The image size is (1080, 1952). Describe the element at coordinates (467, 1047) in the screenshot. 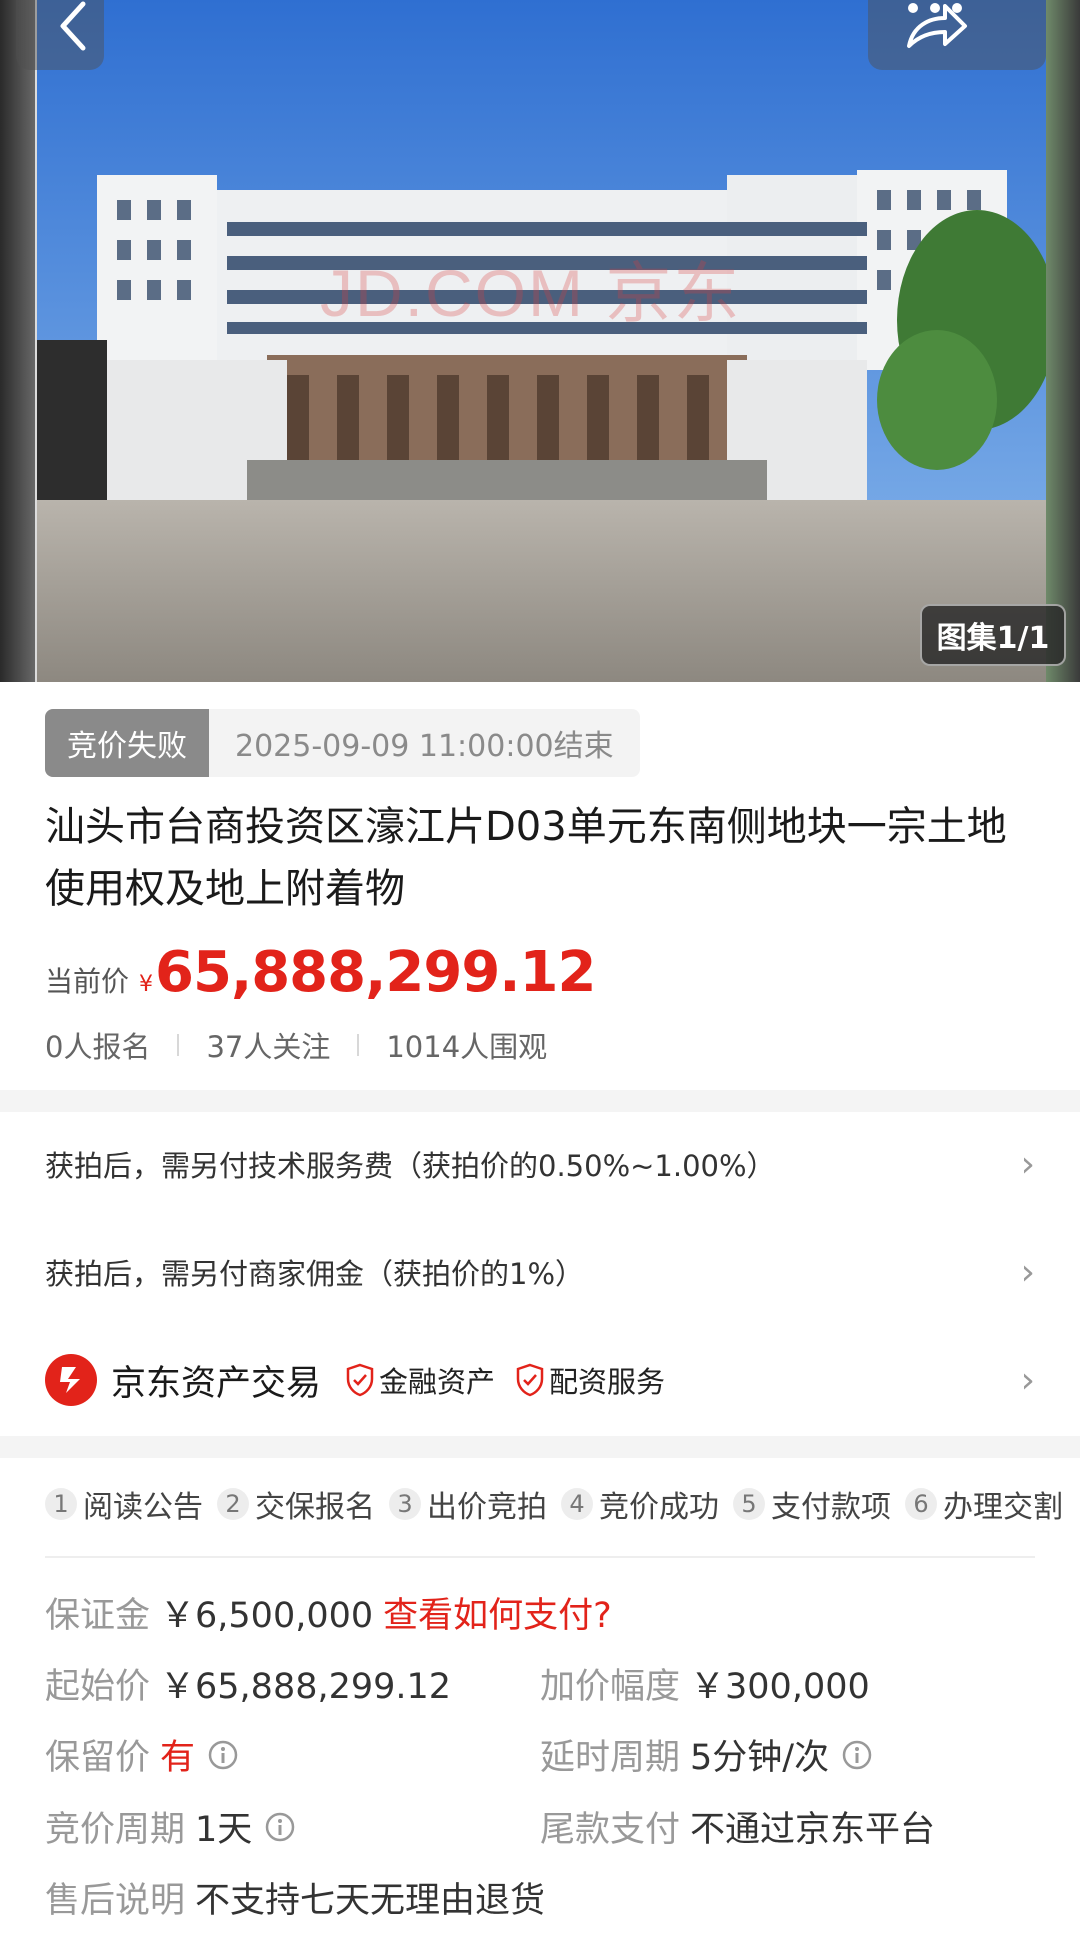

I see `view-count: 1014人围观` at that location.